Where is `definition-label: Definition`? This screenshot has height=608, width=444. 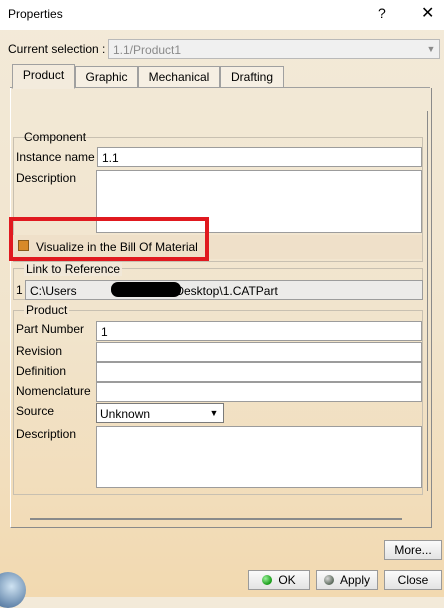
definition-label: Definition is located at coordinates (41, 371).